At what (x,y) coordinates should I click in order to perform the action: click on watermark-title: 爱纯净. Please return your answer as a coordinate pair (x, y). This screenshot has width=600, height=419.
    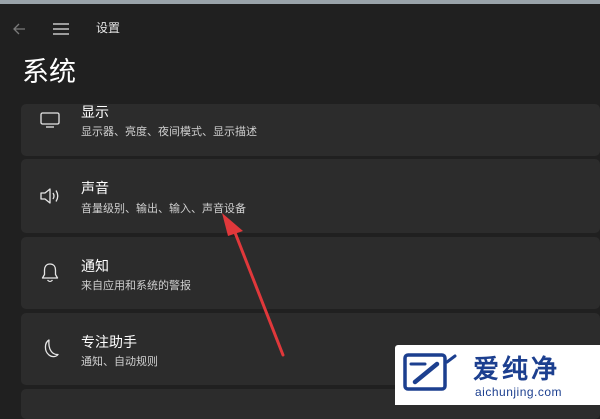
    Looking at the image, I should click on (517, 370).